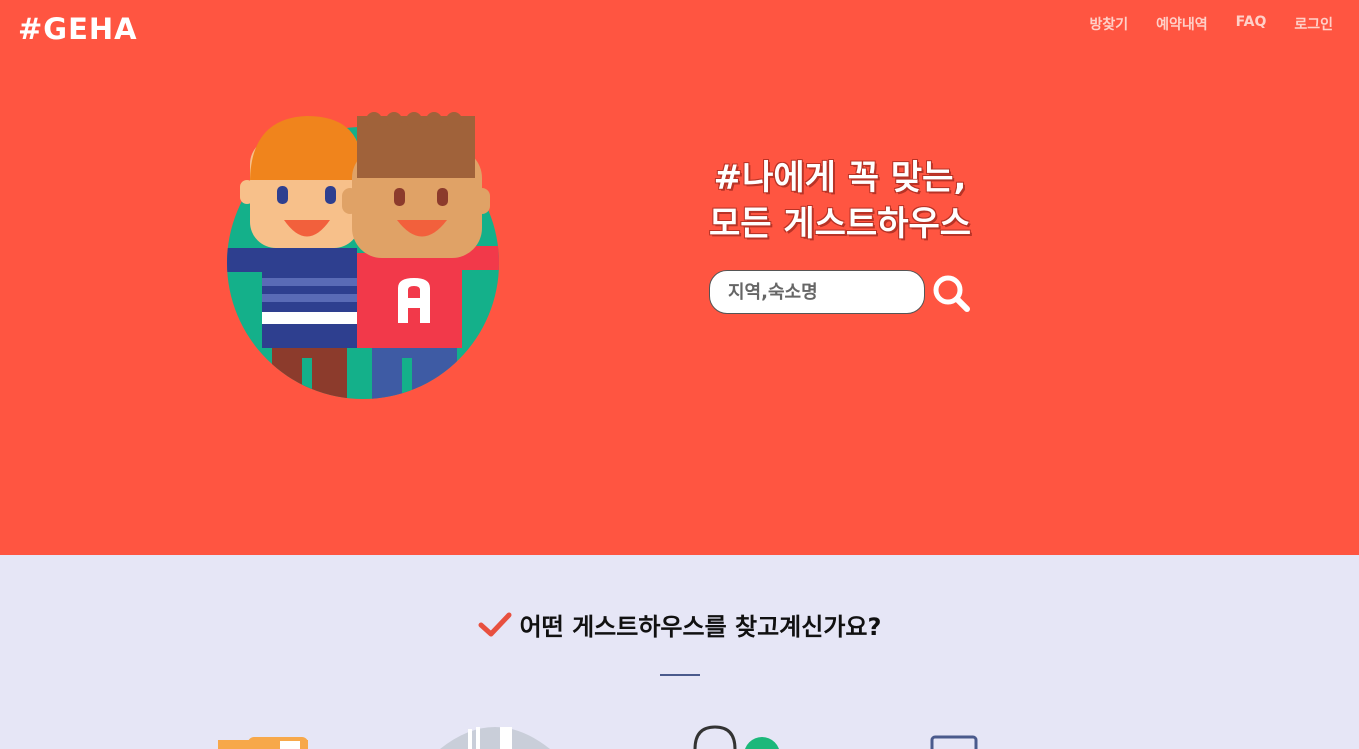 The height and width of the screenshot is (749, 1359). I want to click on headline-line-2: 모든 게스트하우스, so click(840, 224).